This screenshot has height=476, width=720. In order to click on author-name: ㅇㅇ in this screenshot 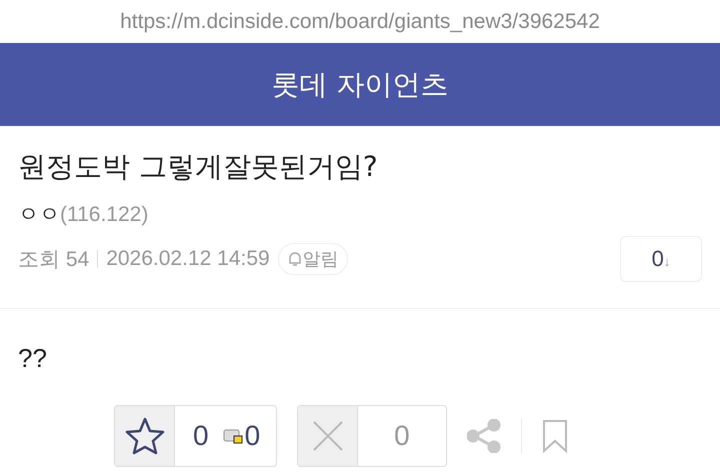, I will do `click(39, 214)`.